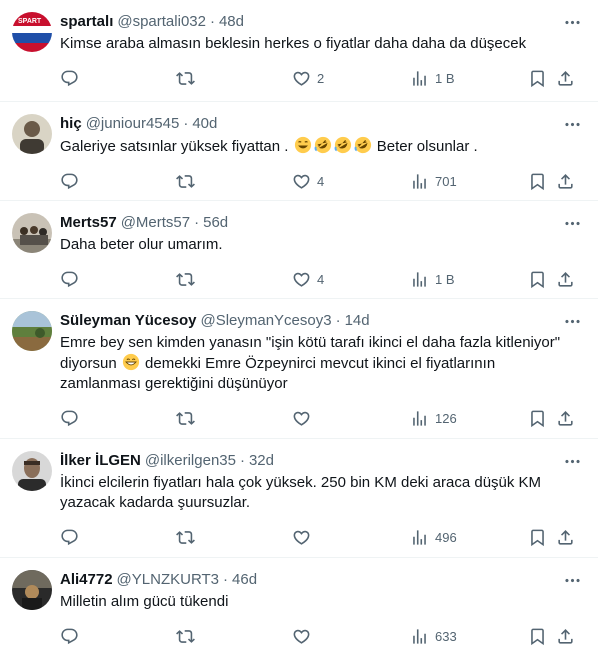 Image resolution: width=598 pixels, height=661 pixels. Describe the element at coordinates (244, 580) in the screenshot. I see `timestamp: 46d` at that location.